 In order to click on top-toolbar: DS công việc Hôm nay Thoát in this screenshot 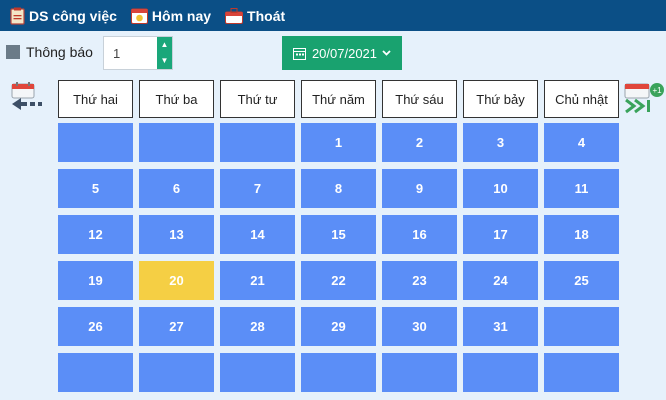, I will do `click(333, 15)`.